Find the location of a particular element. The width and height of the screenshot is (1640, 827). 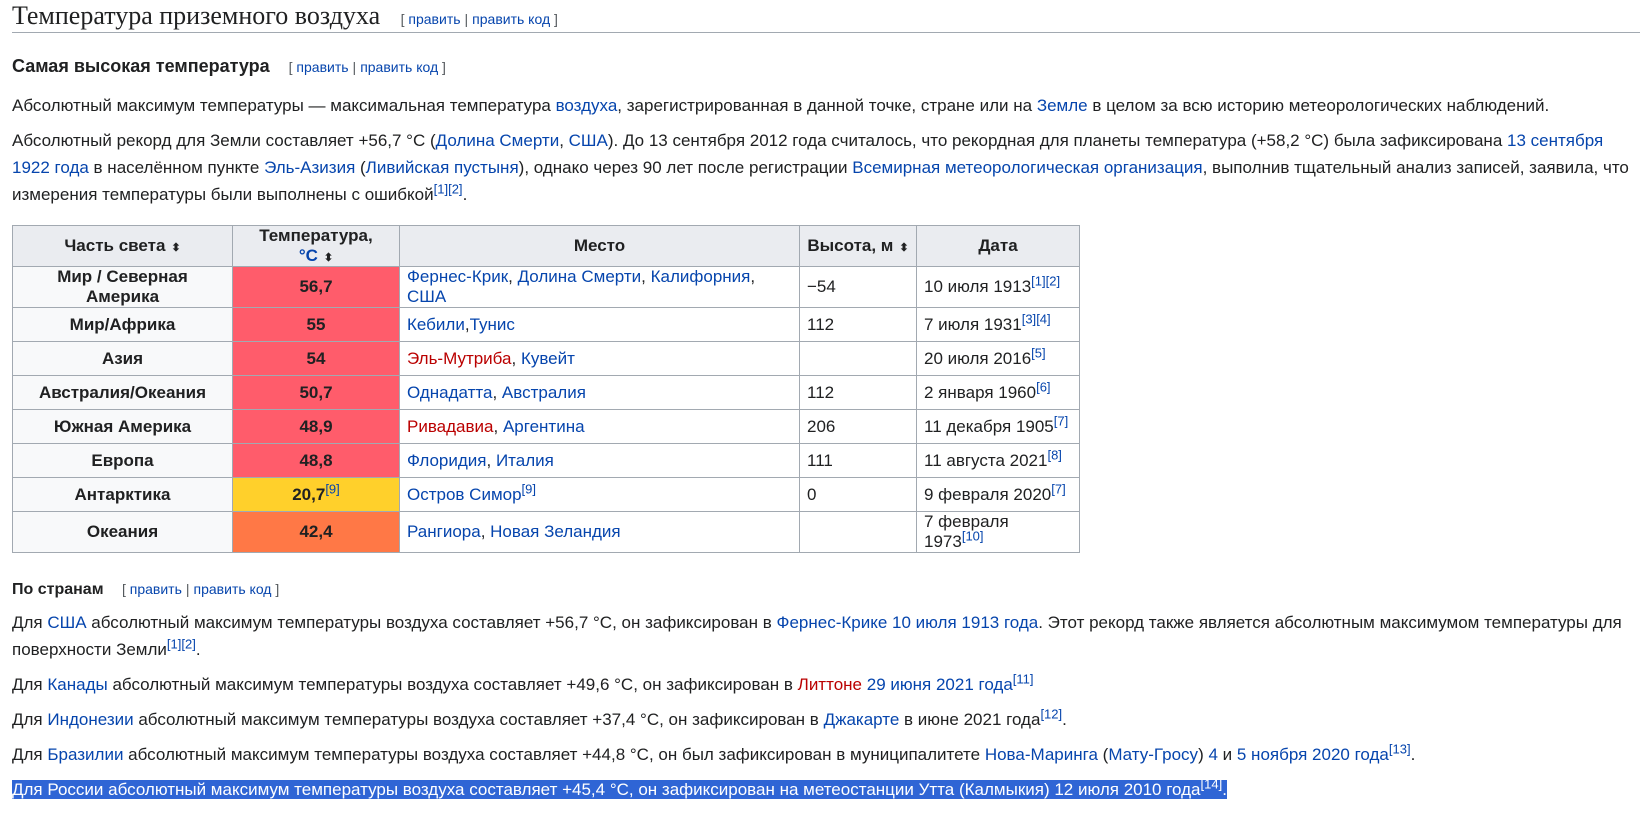

link-celsius: °C is located at coordinates (308, 255).